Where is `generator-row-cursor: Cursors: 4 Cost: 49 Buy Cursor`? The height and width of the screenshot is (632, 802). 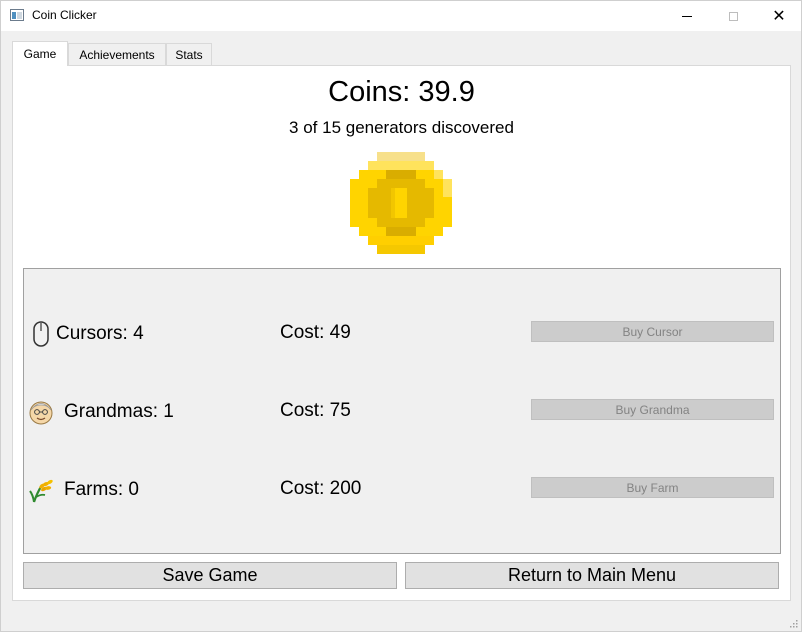 generator-row-cursor: Cursors: 4 Cost: 49 Buy Cursor is located at coordinates (402, 334).